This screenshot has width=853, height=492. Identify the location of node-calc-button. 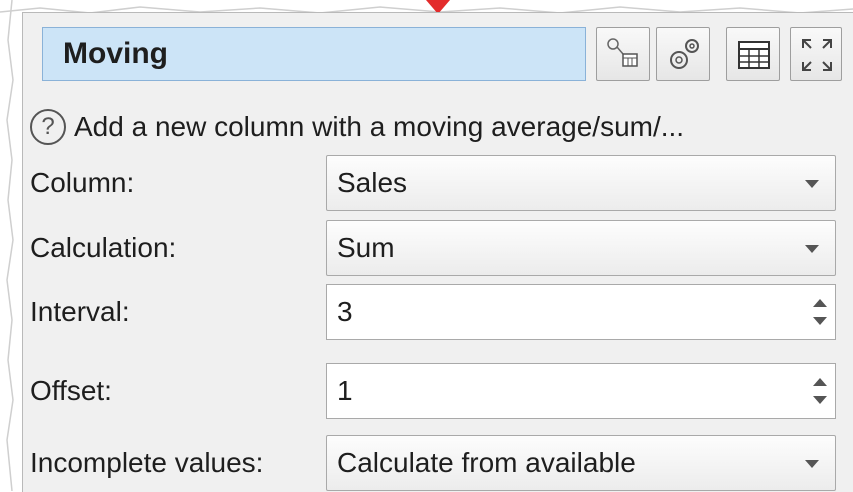
(623, 54).